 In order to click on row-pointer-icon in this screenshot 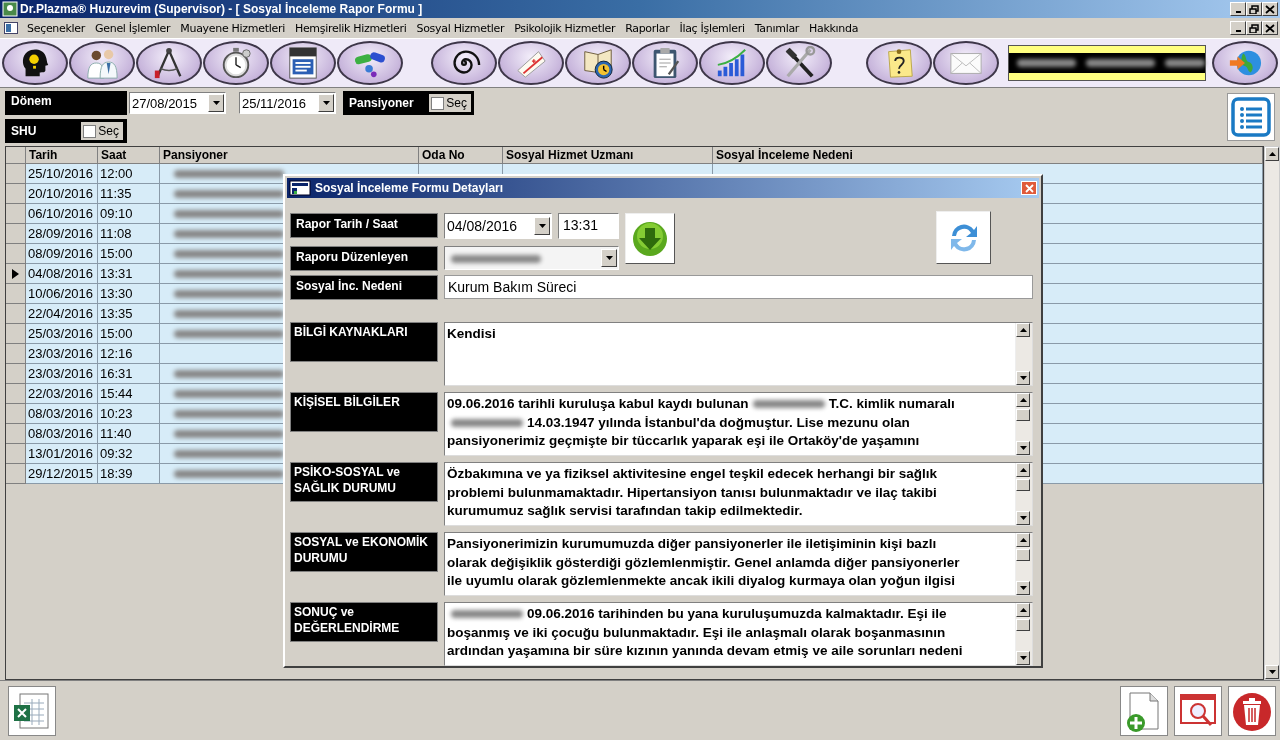, I will do `click(15, 273)`.